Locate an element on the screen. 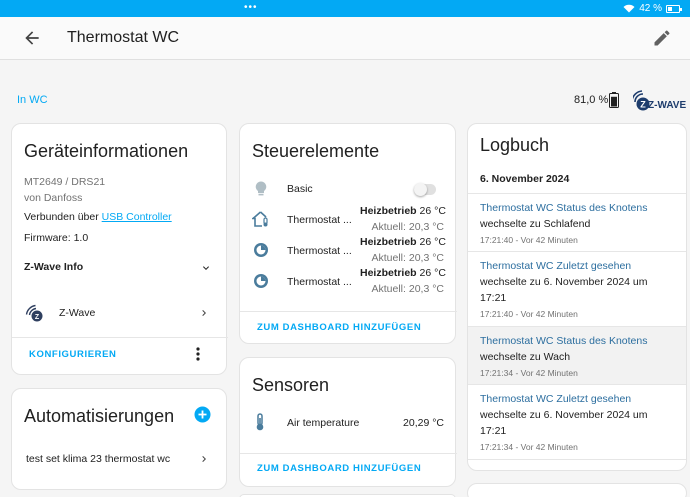 This screenshot has width=690, height=497. log-entry-desc: wechselte zu Schlafend is located at coordinates (535, 224).